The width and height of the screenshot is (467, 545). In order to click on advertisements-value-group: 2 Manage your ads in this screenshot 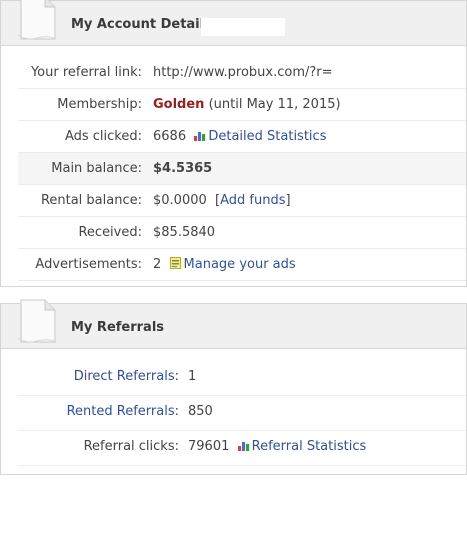, I will do `click(224, 264)`.